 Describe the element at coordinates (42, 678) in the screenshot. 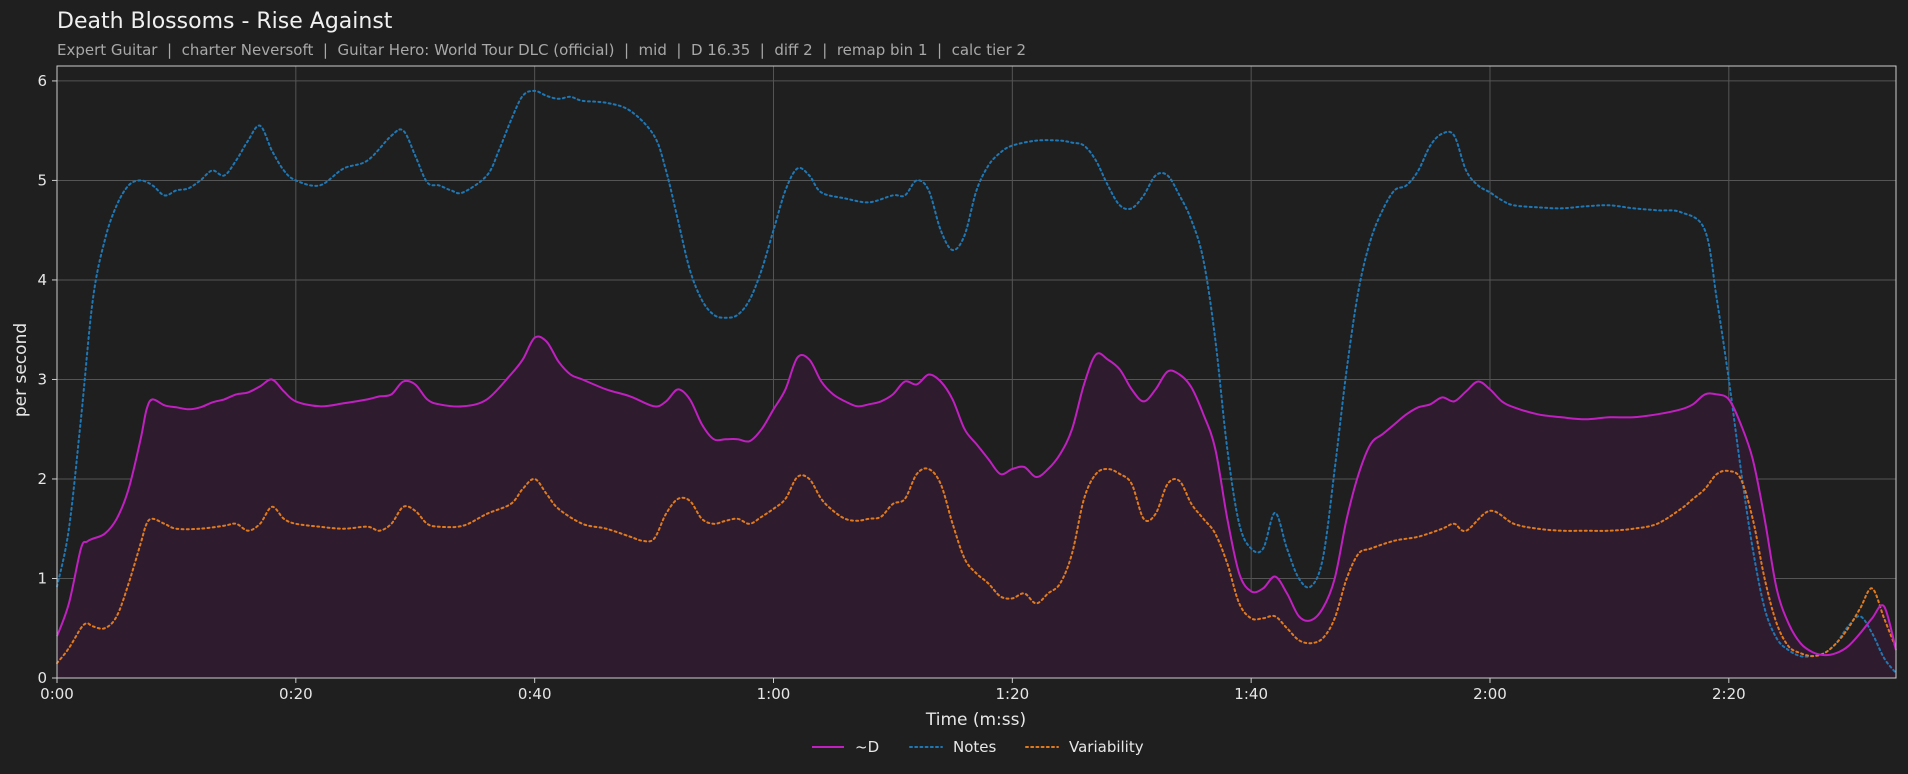

I see `y-tick-label: 0` at that location.